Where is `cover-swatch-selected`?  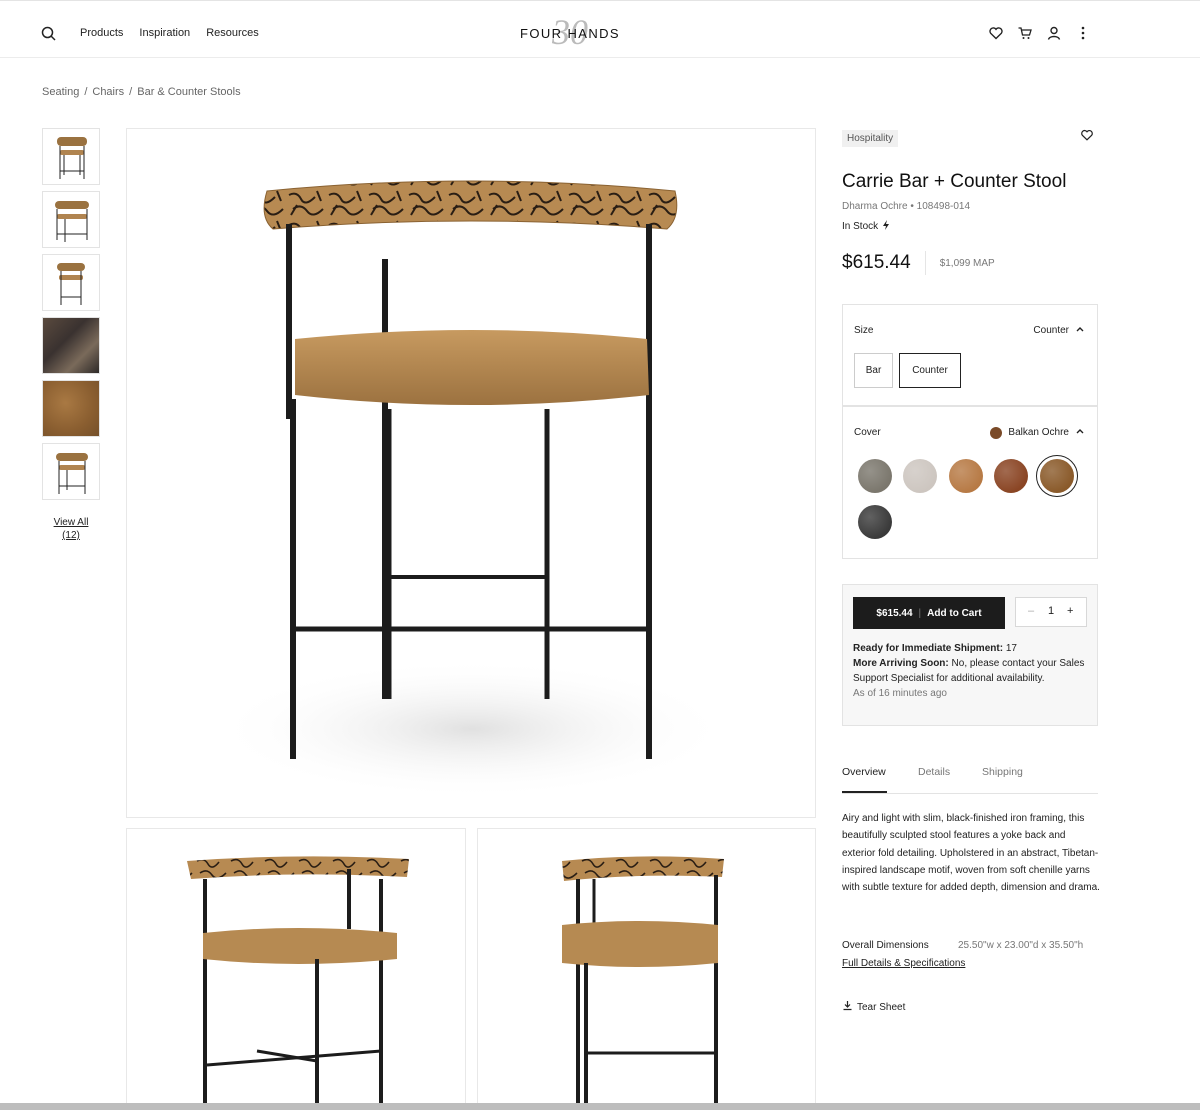 cover-swatch-selected is located at coordinates (1057, 476).